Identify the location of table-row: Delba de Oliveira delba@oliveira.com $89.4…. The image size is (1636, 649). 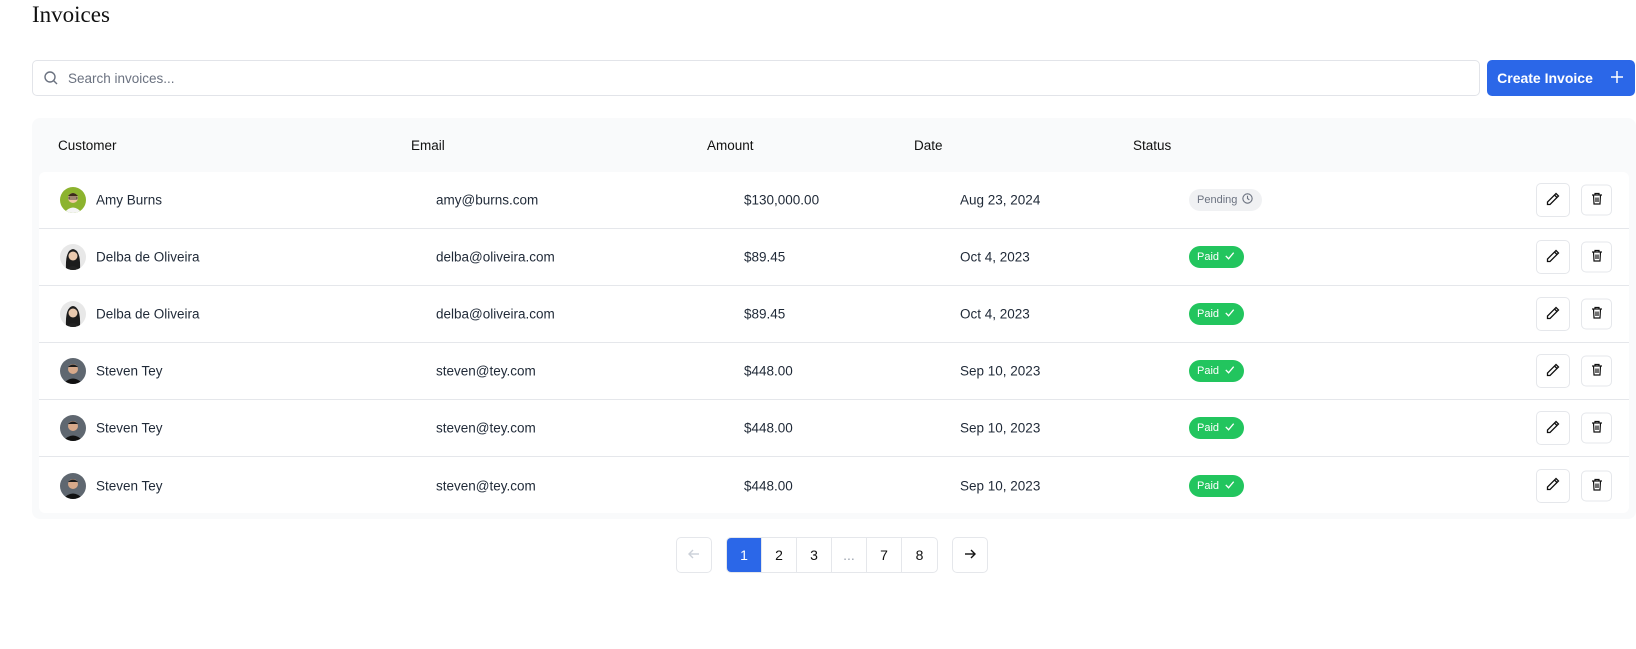
(834, 314).